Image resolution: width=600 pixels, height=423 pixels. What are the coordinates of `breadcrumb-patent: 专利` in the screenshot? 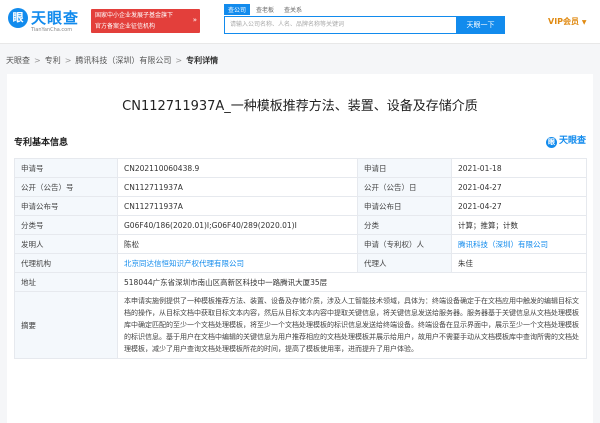 It's located at (53, 60).